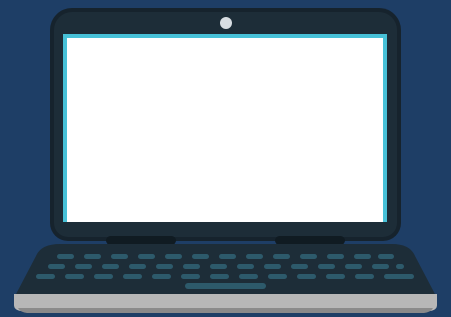 The image size is (451, 317). I want to click on spacebar, so click(225, 286).